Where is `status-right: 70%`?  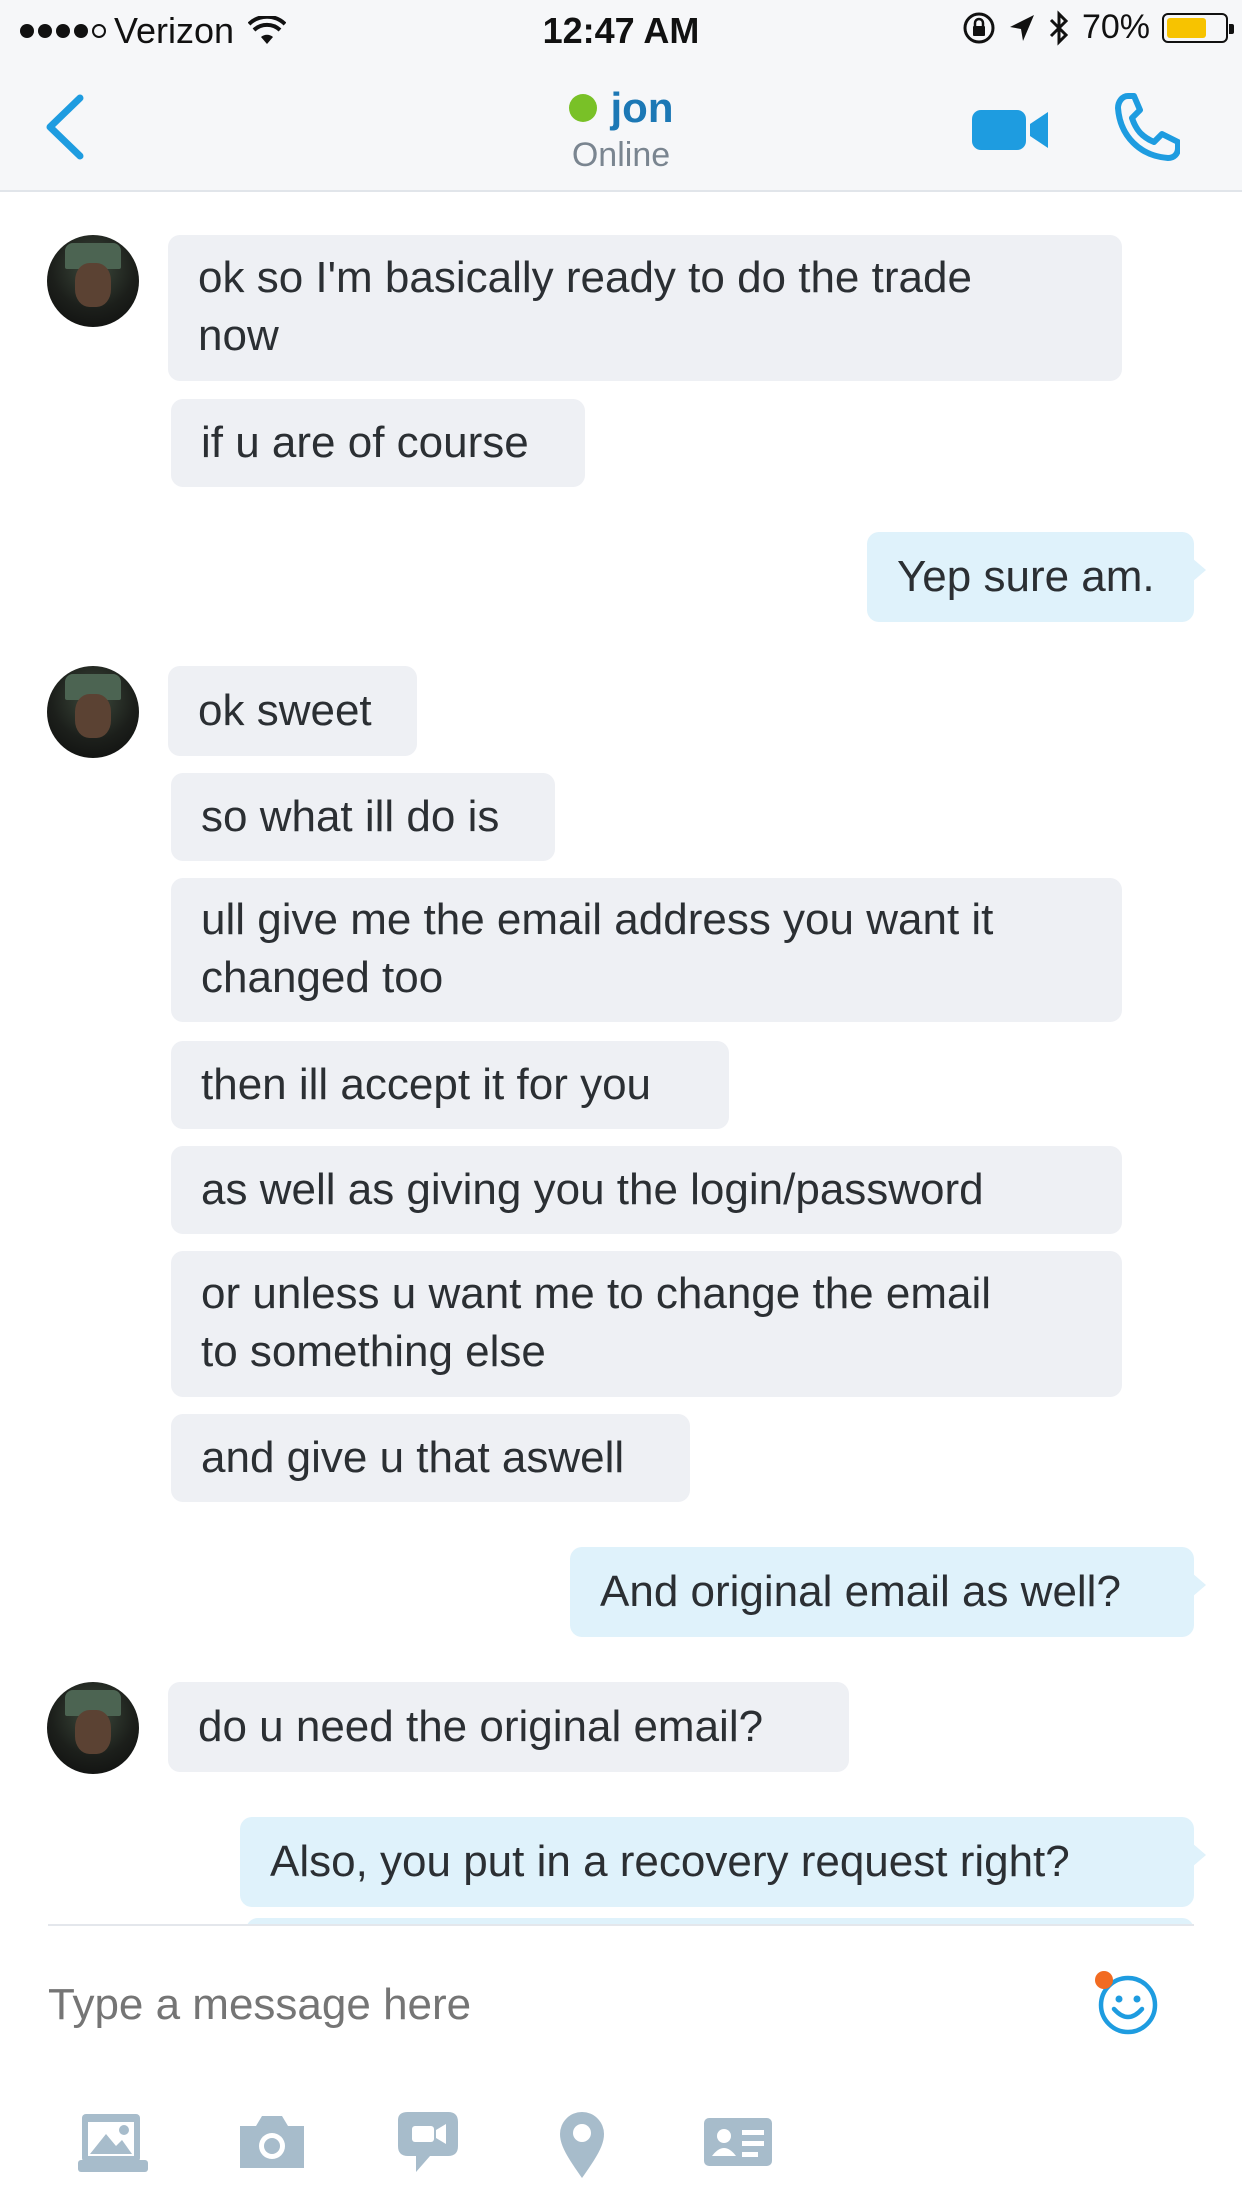 status-right: 70% is located at coordinates (1098, 27).